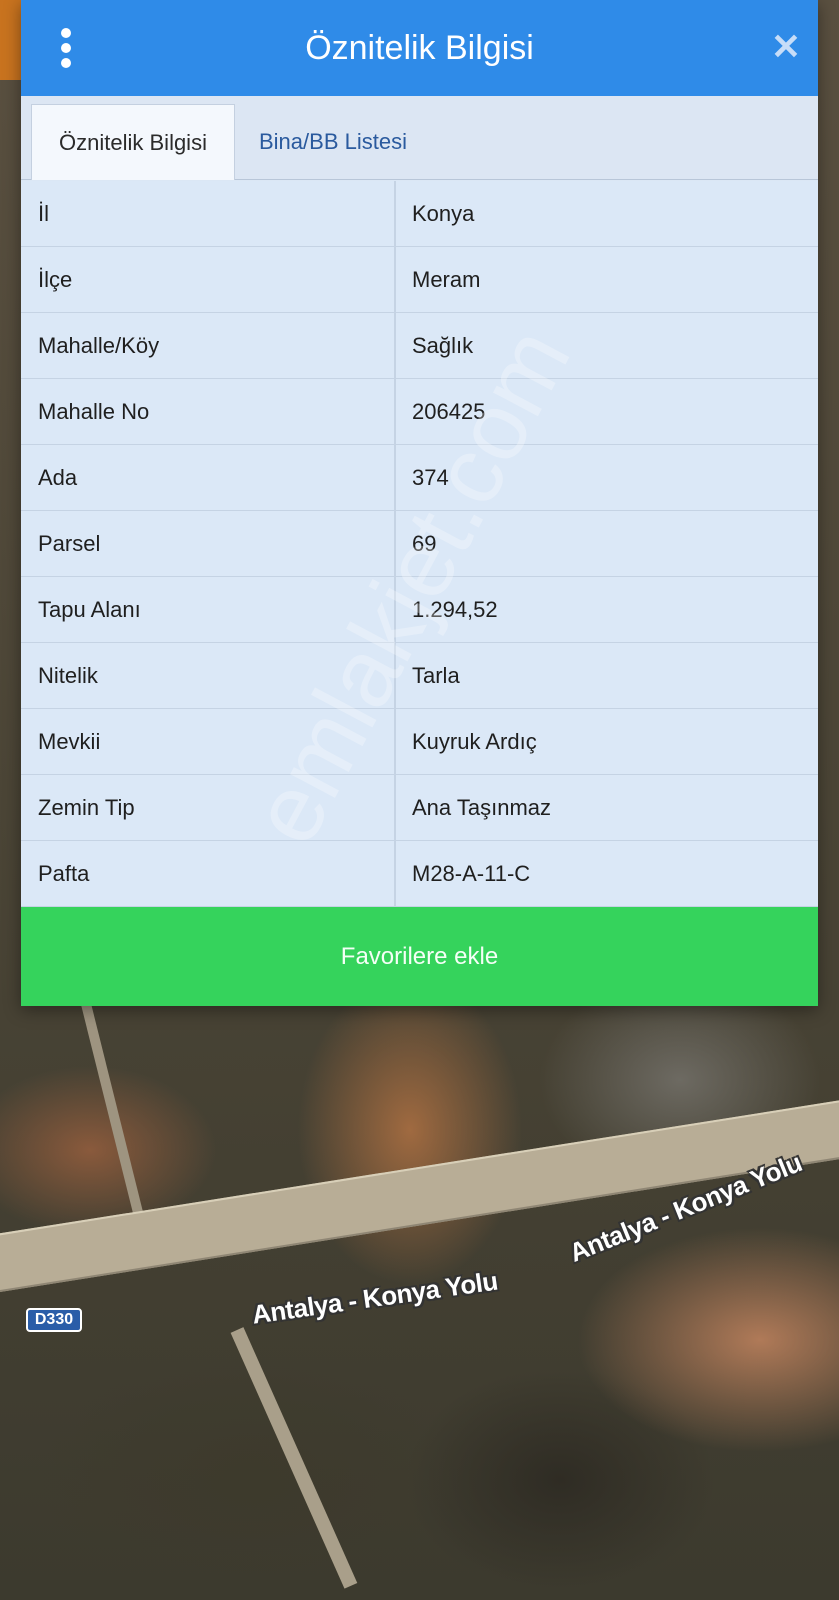  I want to click on table-row: Mahalle No 206425, so click(419, 412).